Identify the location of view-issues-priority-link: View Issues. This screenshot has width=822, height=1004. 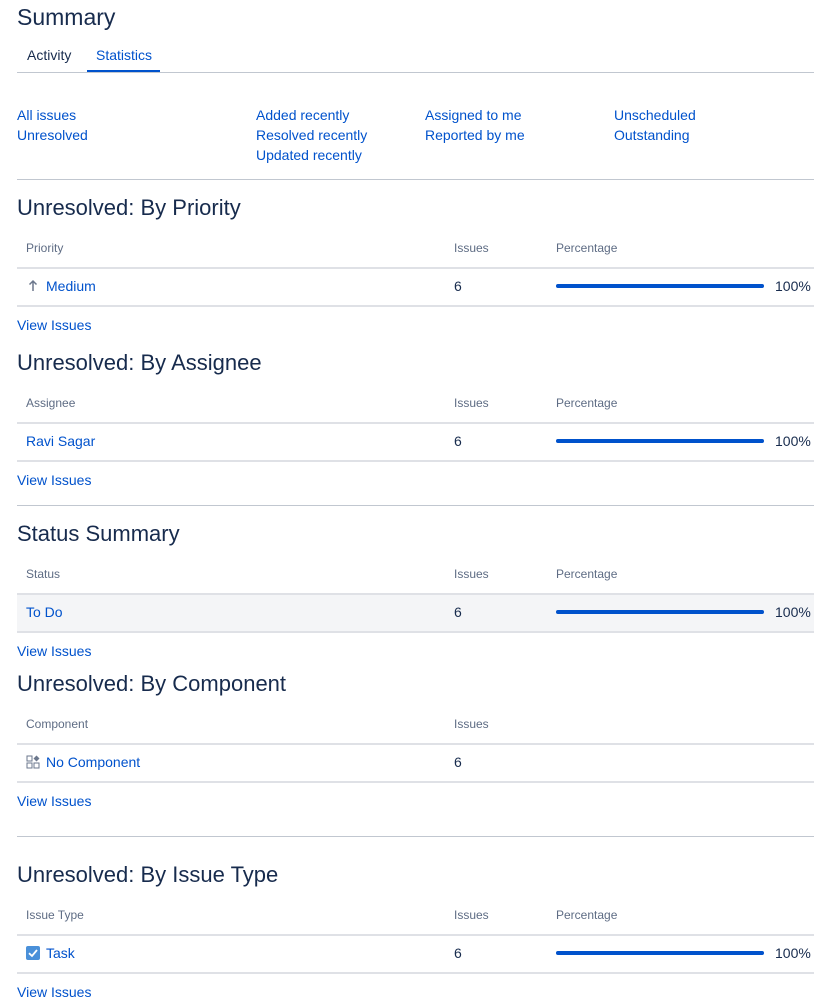
(54, 325).